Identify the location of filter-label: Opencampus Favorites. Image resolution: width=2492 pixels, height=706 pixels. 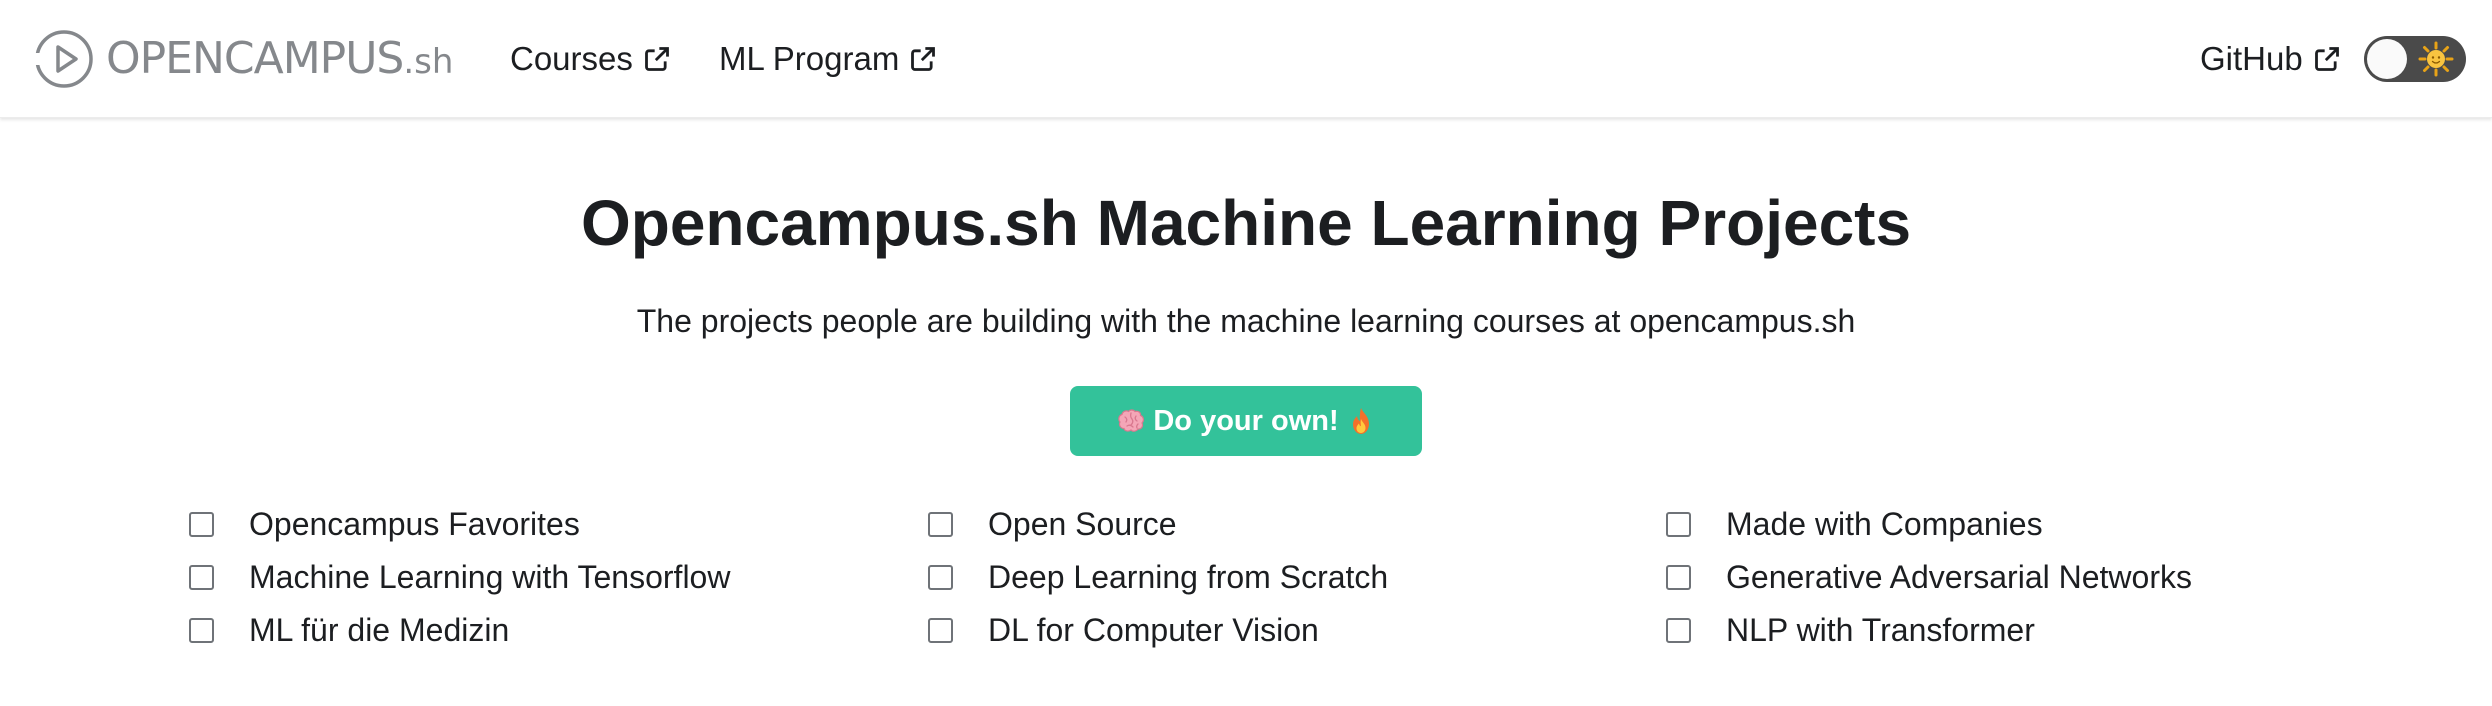
(414, 523).